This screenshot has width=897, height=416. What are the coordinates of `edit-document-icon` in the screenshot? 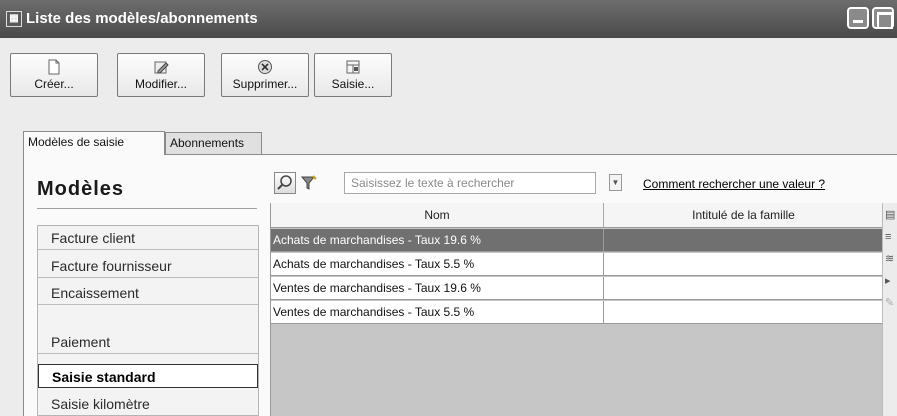 It's located at (161, 67).